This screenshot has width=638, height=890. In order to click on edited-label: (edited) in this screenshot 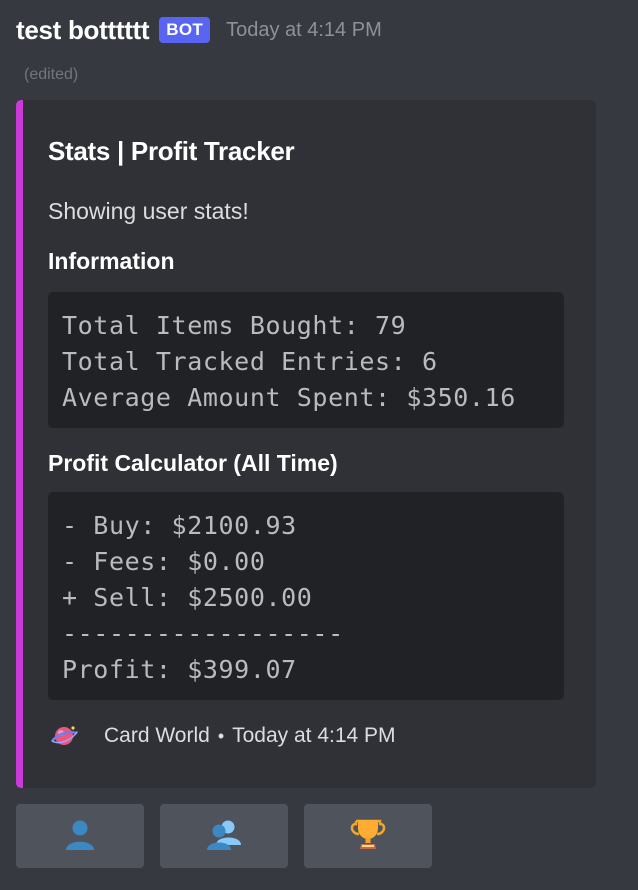, I will do `click(51, 74)`.